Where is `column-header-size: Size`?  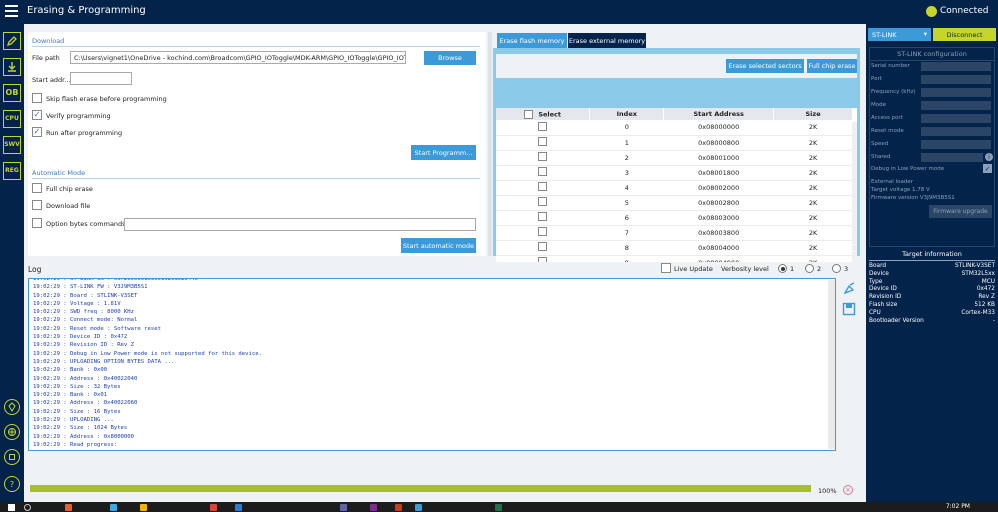
column-header-size: Size is located at coordinates (813, 114).